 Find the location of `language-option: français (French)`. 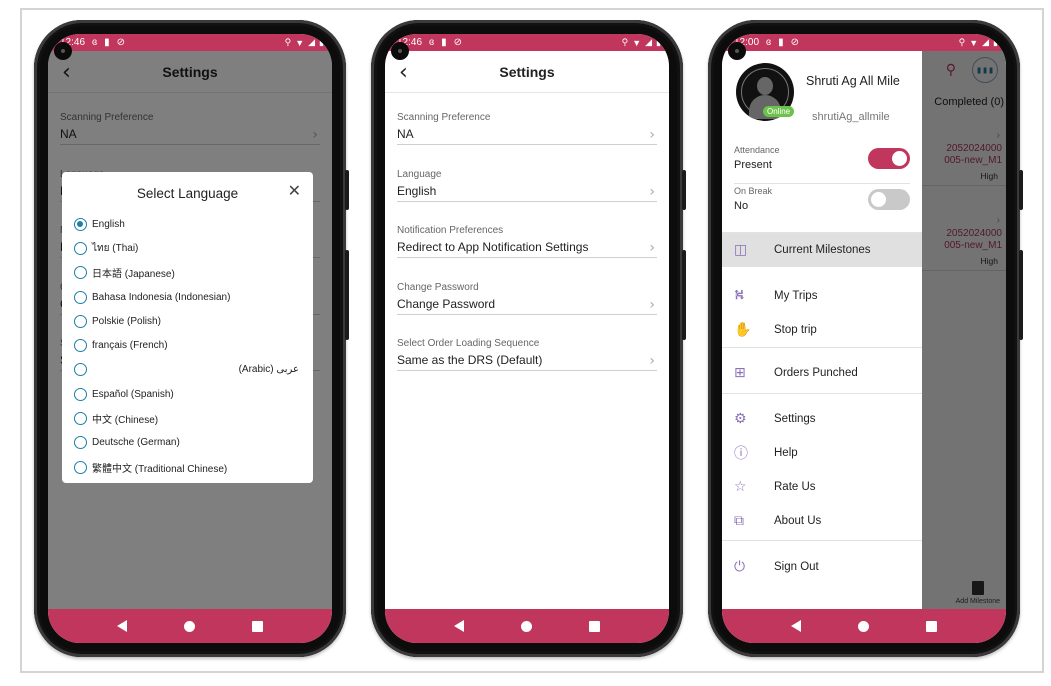

language-option: français (French) is located at coordinates (187, 345).